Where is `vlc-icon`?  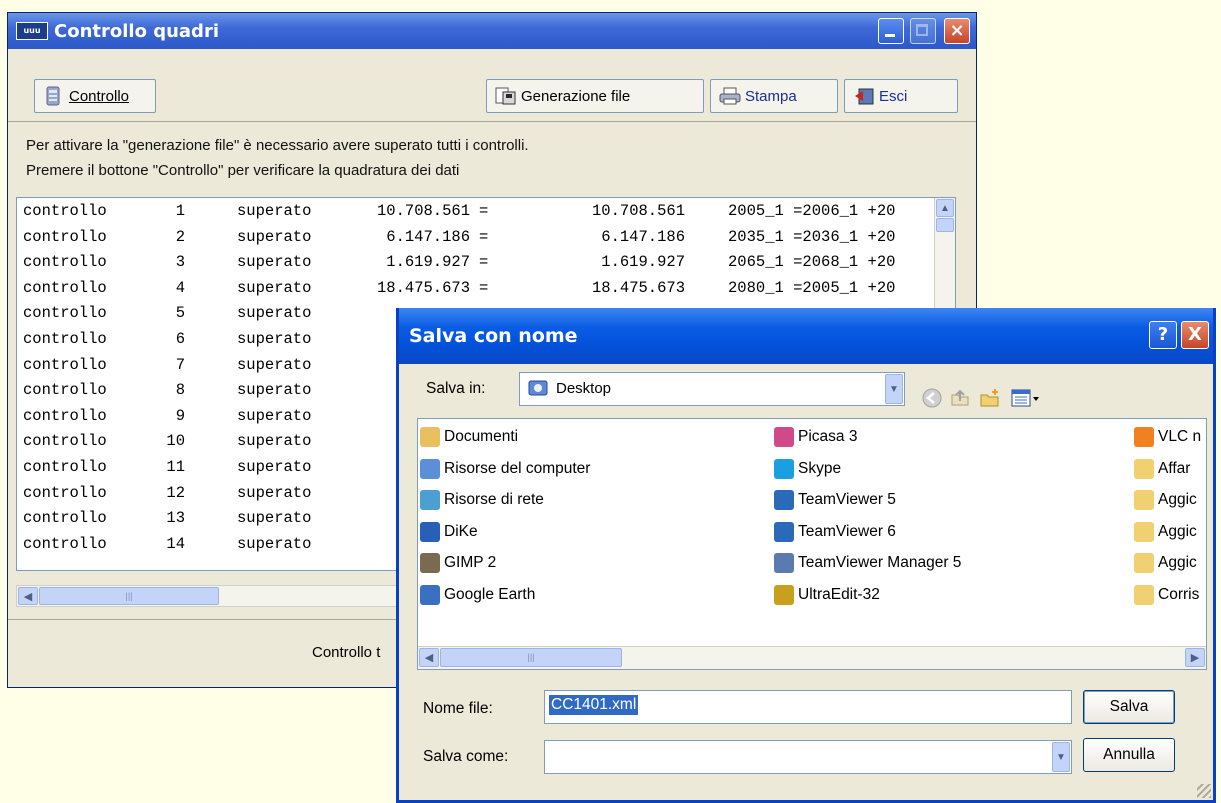 vlc-icon is located at coordinates (1144, 437).